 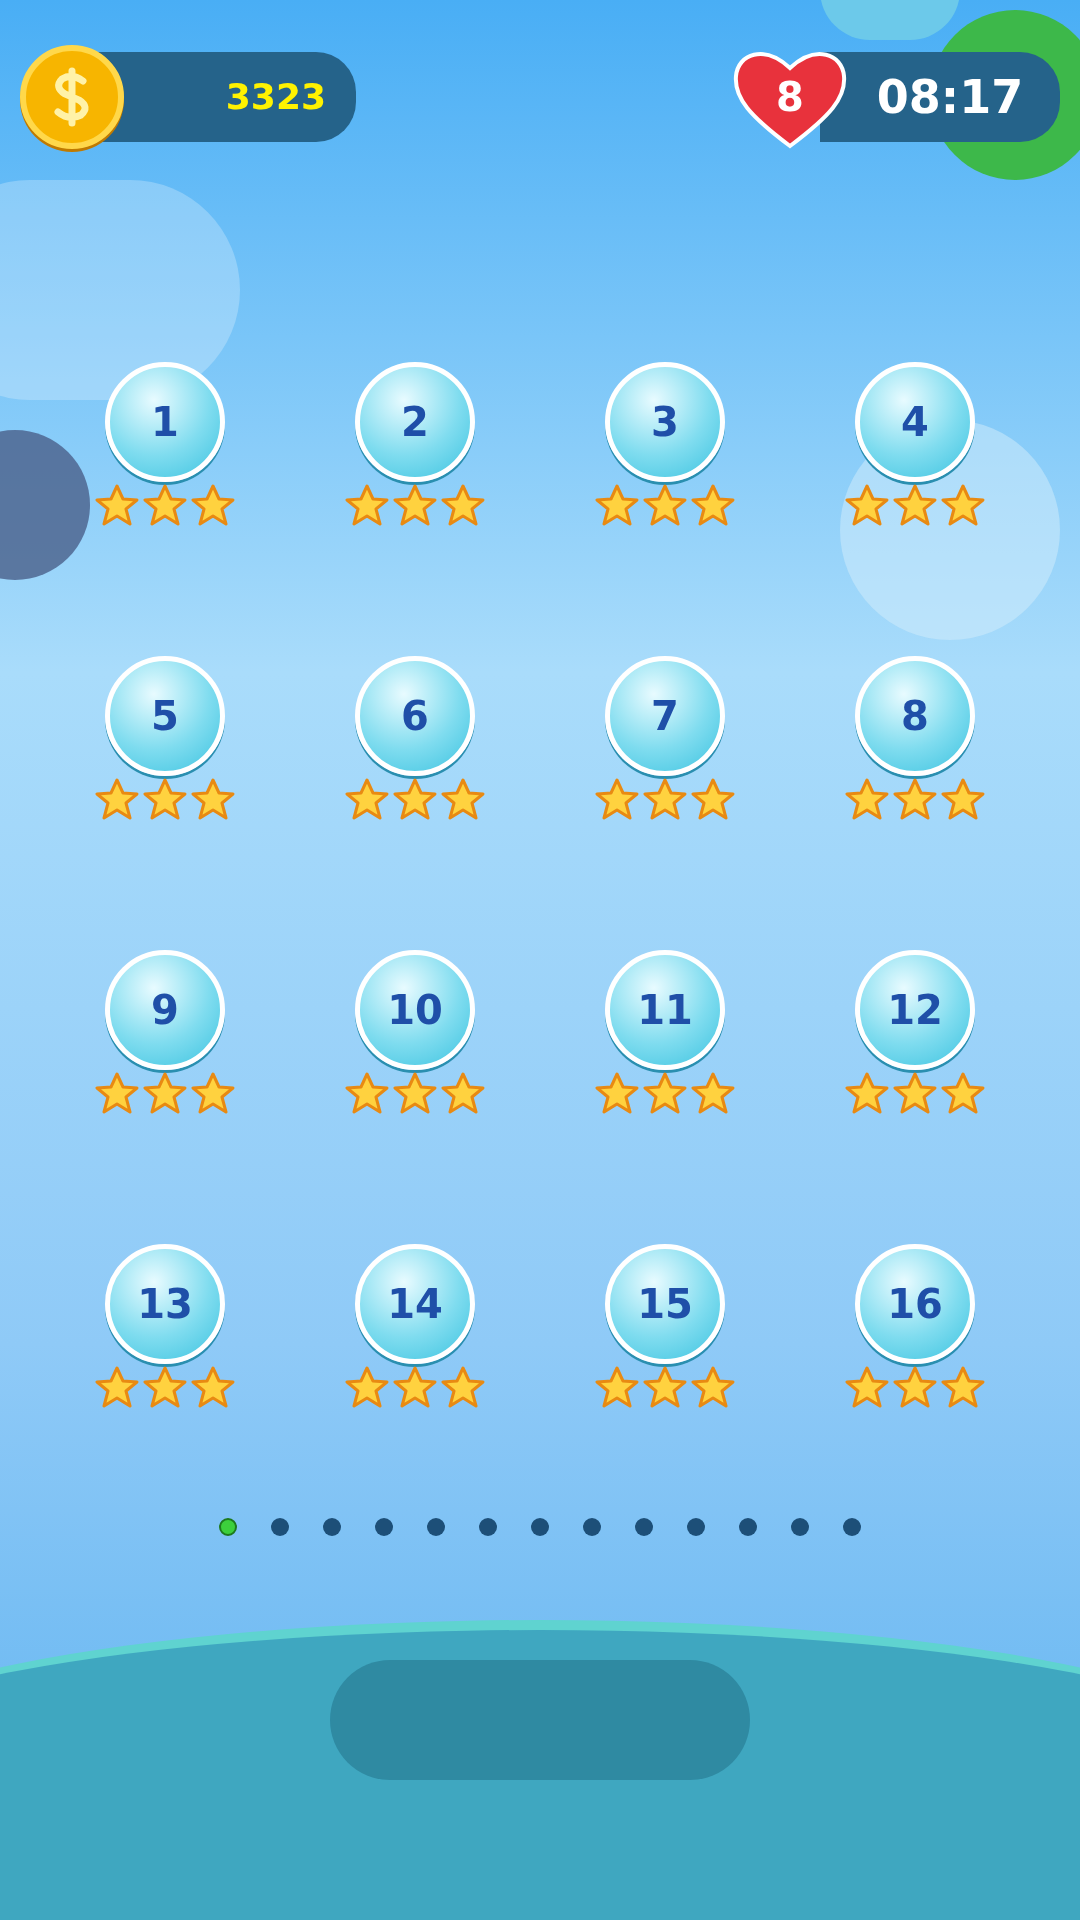 I want to click on level-bubble: 14, so click(x=415, y=1304).